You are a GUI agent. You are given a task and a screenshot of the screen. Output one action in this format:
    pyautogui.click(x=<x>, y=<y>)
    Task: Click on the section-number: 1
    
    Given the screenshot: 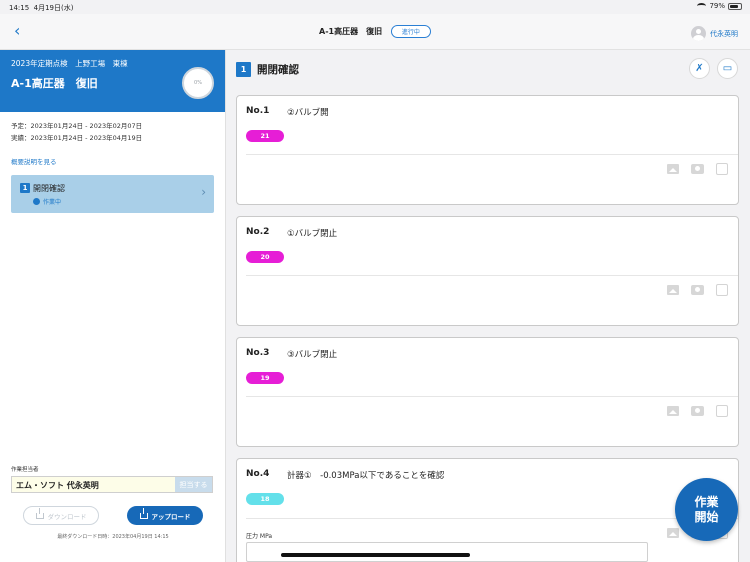 What is the action you would take?
    pyautogui.click(x=243, y=69)
    